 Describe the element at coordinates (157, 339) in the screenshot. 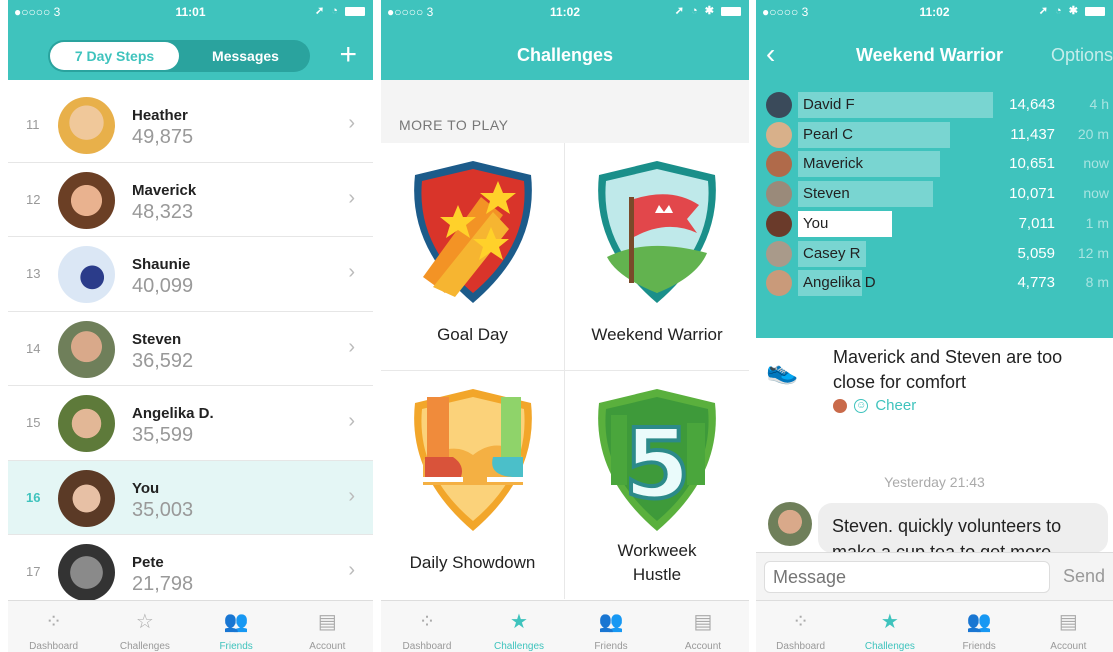

I see `friend-name: Steven` at that location.